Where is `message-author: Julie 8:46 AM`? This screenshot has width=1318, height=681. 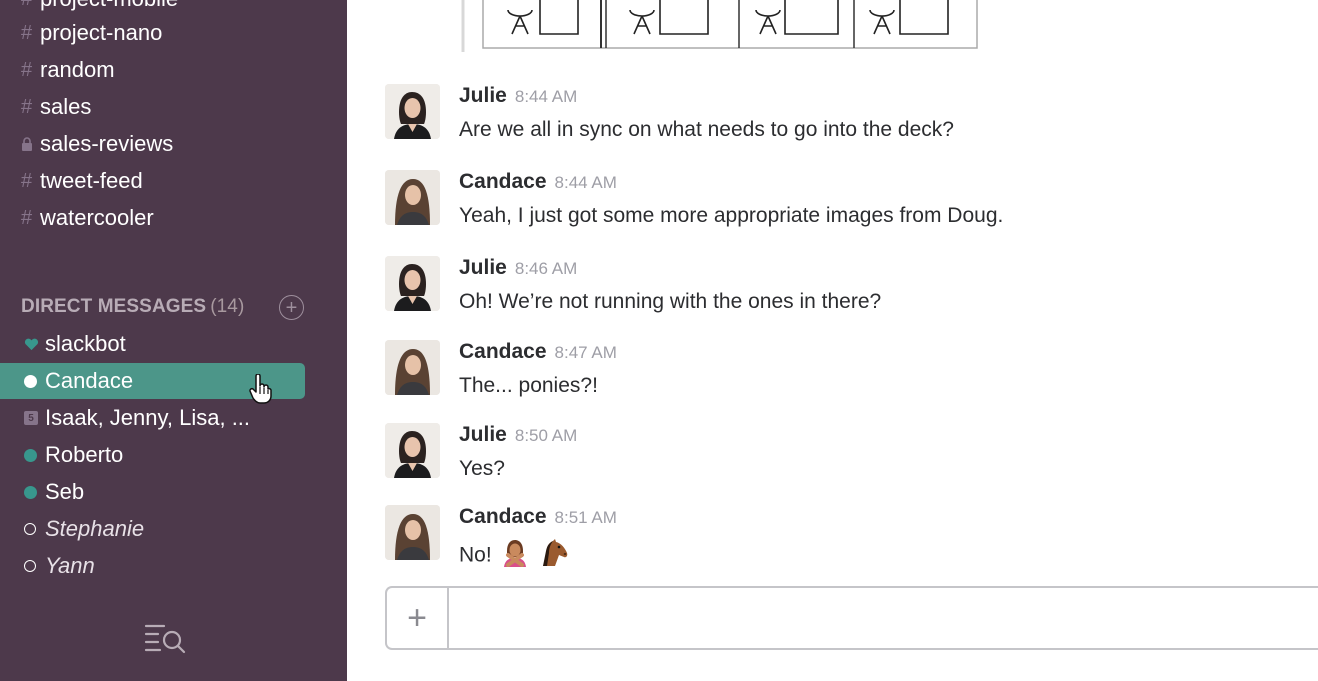
message-author: Julie 8:46 AM is located at coordinates (518, 268).